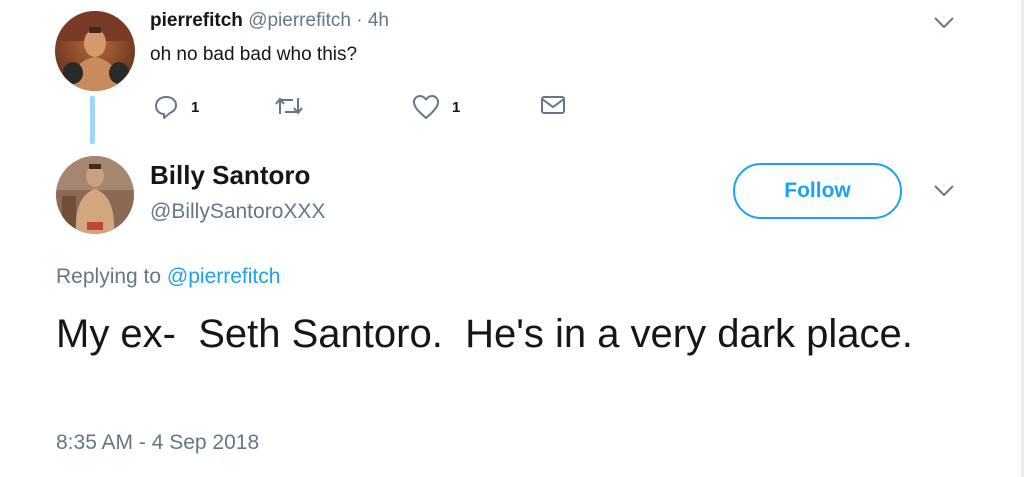 The height and width of the screenshot is (477, 1024). Describe the element at coordinates (254, 54) in the screenshot. I see `tweet-text: oh no bad bad who this?` at that location.